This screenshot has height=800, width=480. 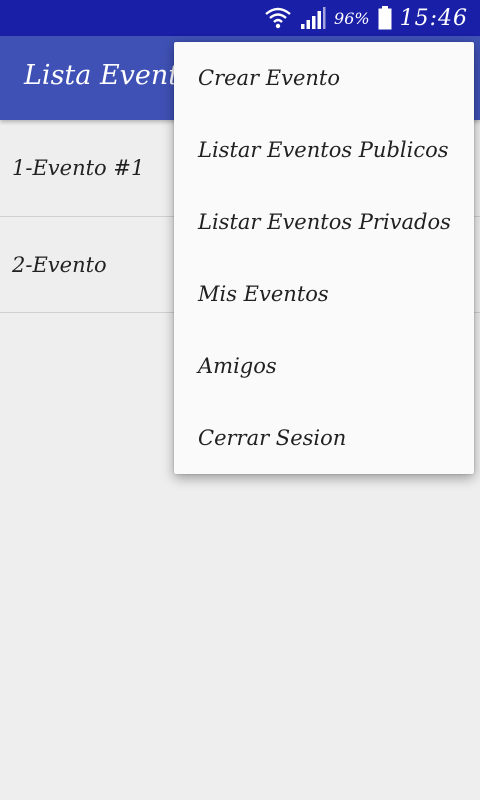 What do you see at coordinates (278, 18) in the screenshot?
I see `wifi-icon` at bounding box center [278, 18].